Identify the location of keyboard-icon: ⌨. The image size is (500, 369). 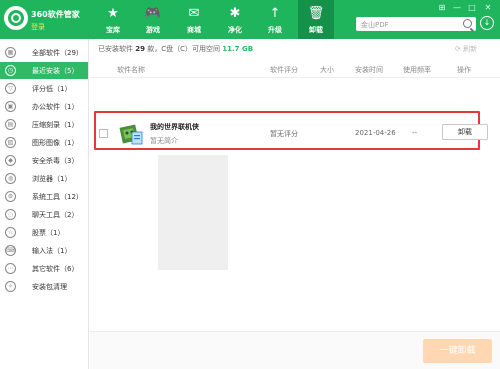
(10, 250).